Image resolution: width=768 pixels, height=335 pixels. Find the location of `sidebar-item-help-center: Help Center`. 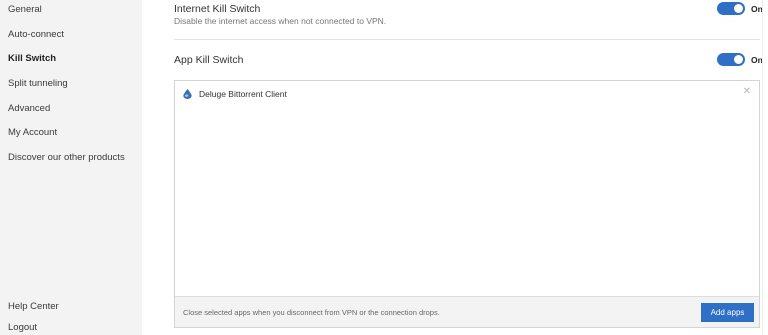

sidebar-item-help-center: Help Center is located at coordinates (33, 306).